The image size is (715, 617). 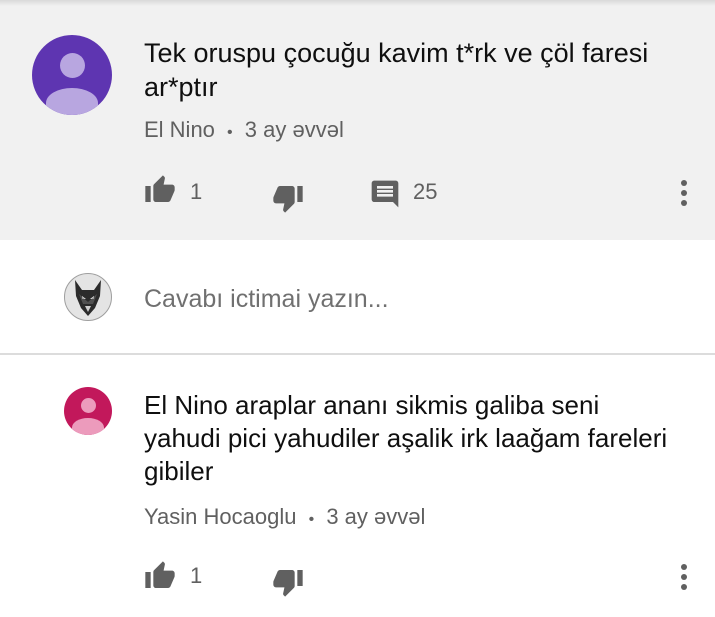 What do you see at coordinates (385, 194) in the screenshot?
I see `comment-icon` at bounding box center [385, 194].